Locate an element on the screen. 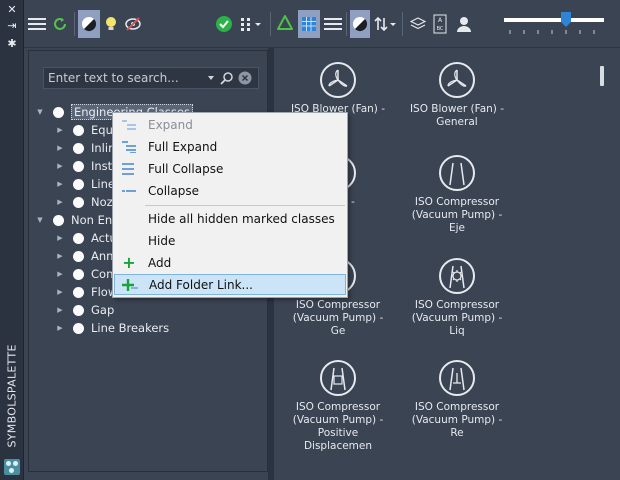 Image resolution: width=620 pixels, height=480 pixels. tree-icon is located at coordinates (285, 22).